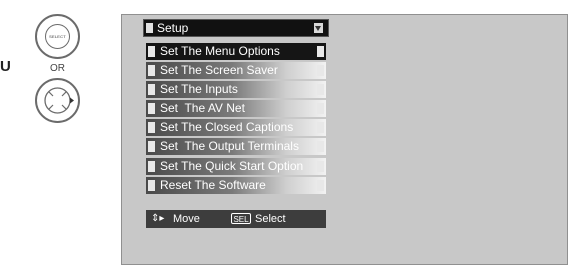 Image resolution: width=572 pixels, height=271 pixels. What do you see at coordinates (219, 70) in the screenshot?
I see `menu-item-label: Set The Screen Saver` at bounding box center [219, 70].